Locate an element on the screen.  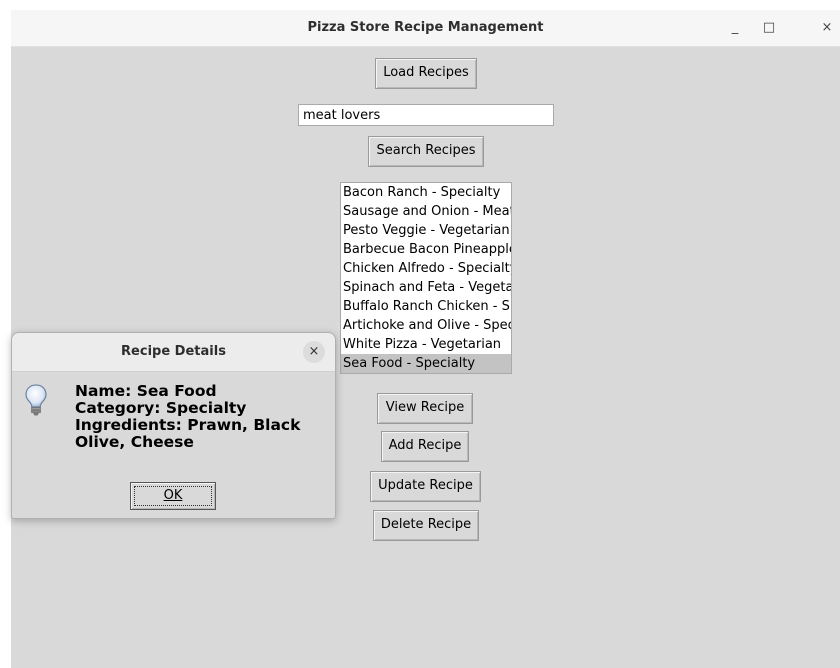
dialog-title-bar: Recipe Details × is located at coordinates (173, 352).